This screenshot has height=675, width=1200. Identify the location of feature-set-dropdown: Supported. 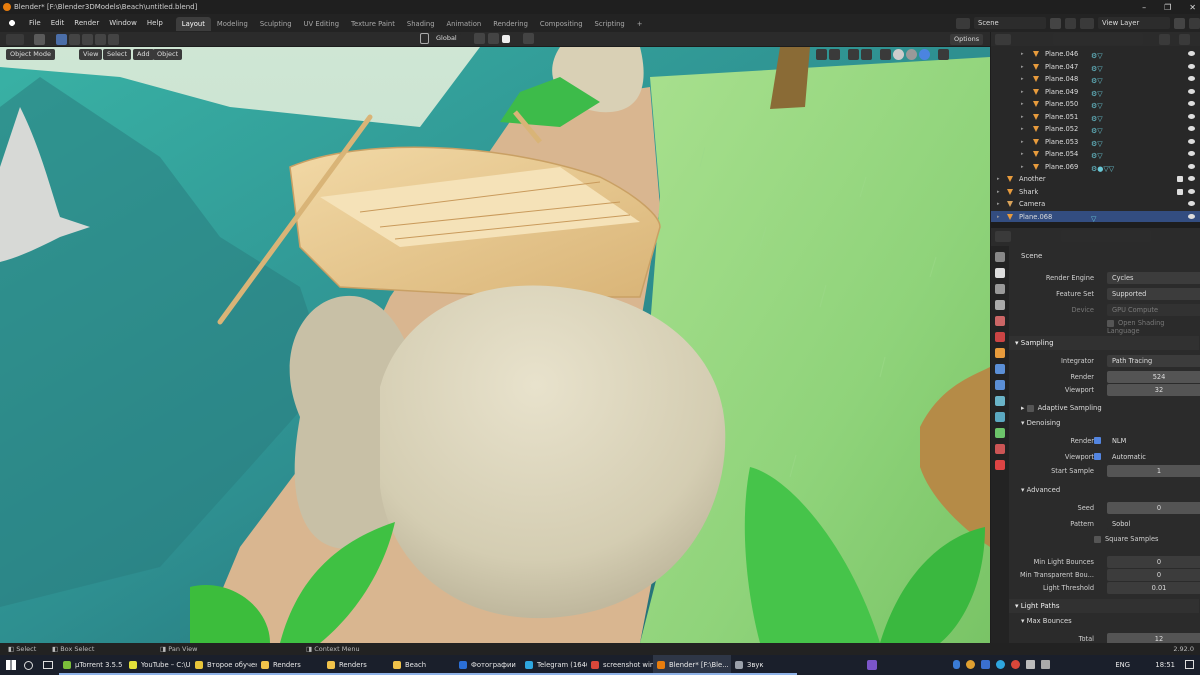
(1153, 294).